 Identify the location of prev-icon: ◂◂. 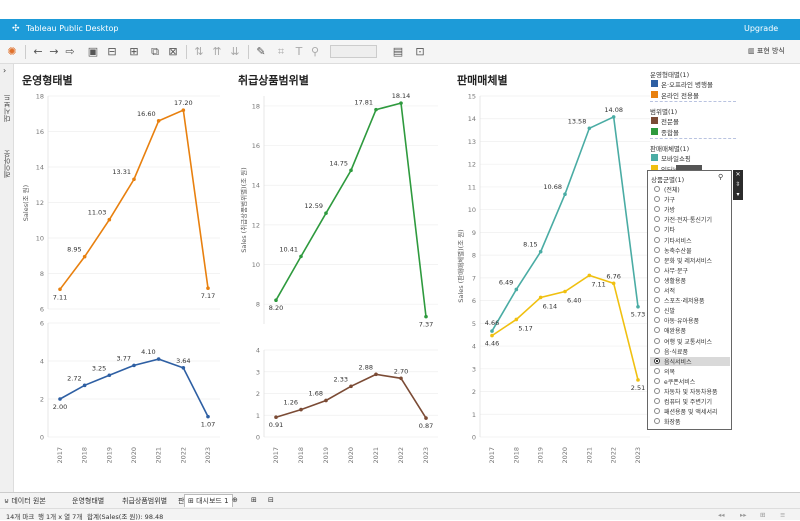
(721, 515).